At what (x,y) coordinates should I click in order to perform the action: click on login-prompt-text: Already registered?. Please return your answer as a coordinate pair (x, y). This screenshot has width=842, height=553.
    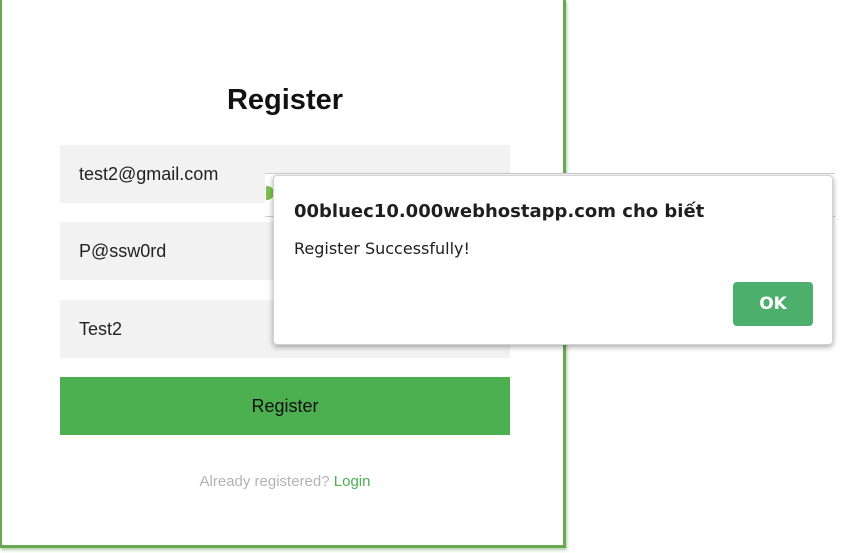
    Looking at the image, I should click on (264, 481).